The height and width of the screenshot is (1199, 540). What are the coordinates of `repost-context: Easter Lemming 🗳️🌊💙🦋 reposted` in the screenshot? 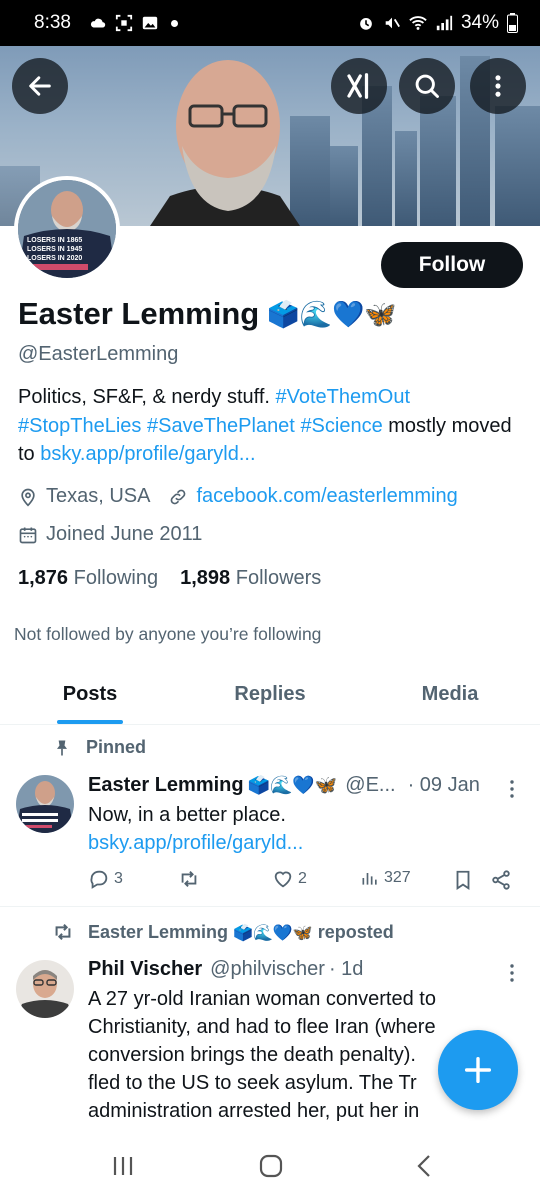 It's located at (223, 932).